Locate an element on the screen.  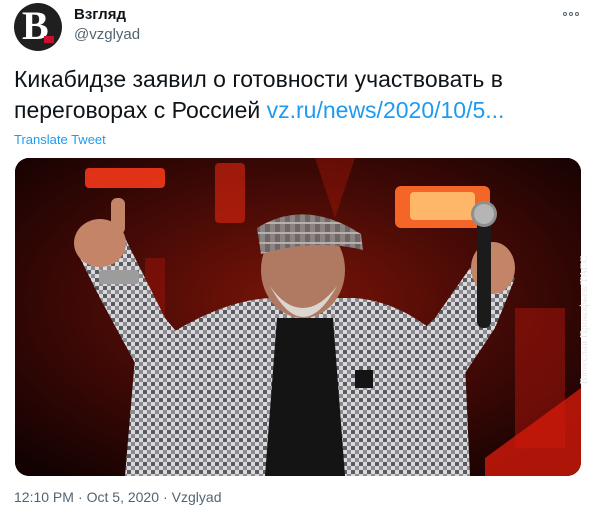
avatar: B is located at coordinates (38, 27).